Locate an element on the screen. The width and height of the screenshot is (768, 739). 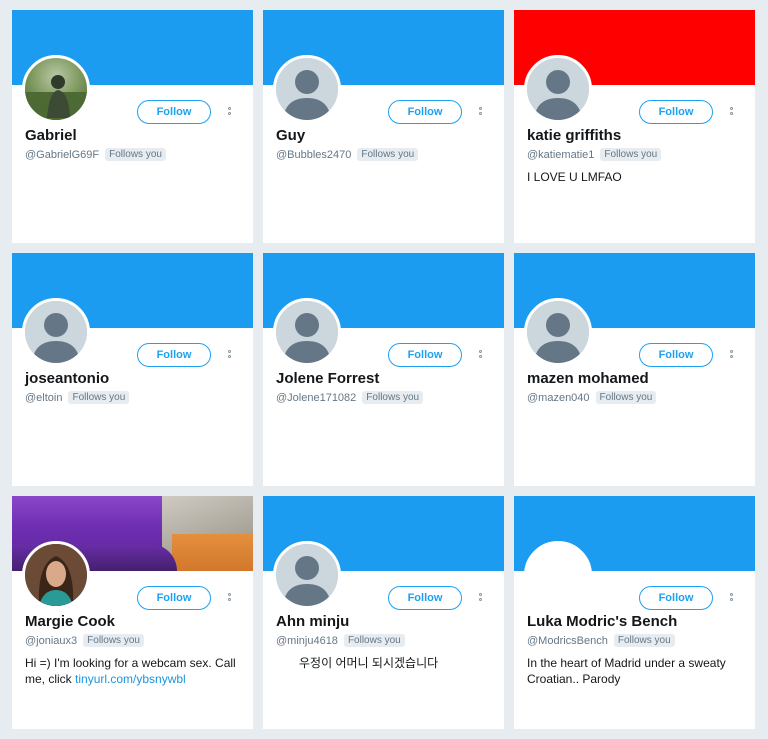
handle-row: @katiematie1 Follows you is located at coordinates (594, 154).